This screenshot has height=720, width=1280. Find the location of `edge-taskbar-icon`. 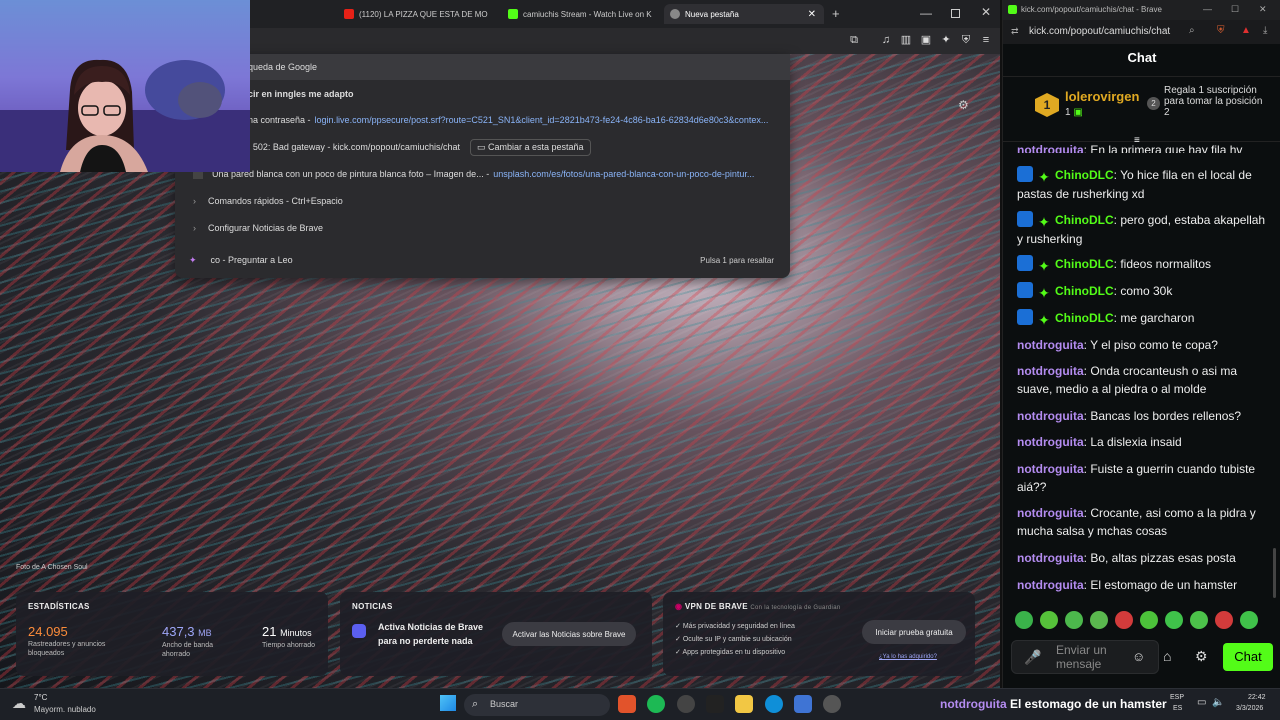

edge-taskbar-icon is located at coordinates (774, 704).